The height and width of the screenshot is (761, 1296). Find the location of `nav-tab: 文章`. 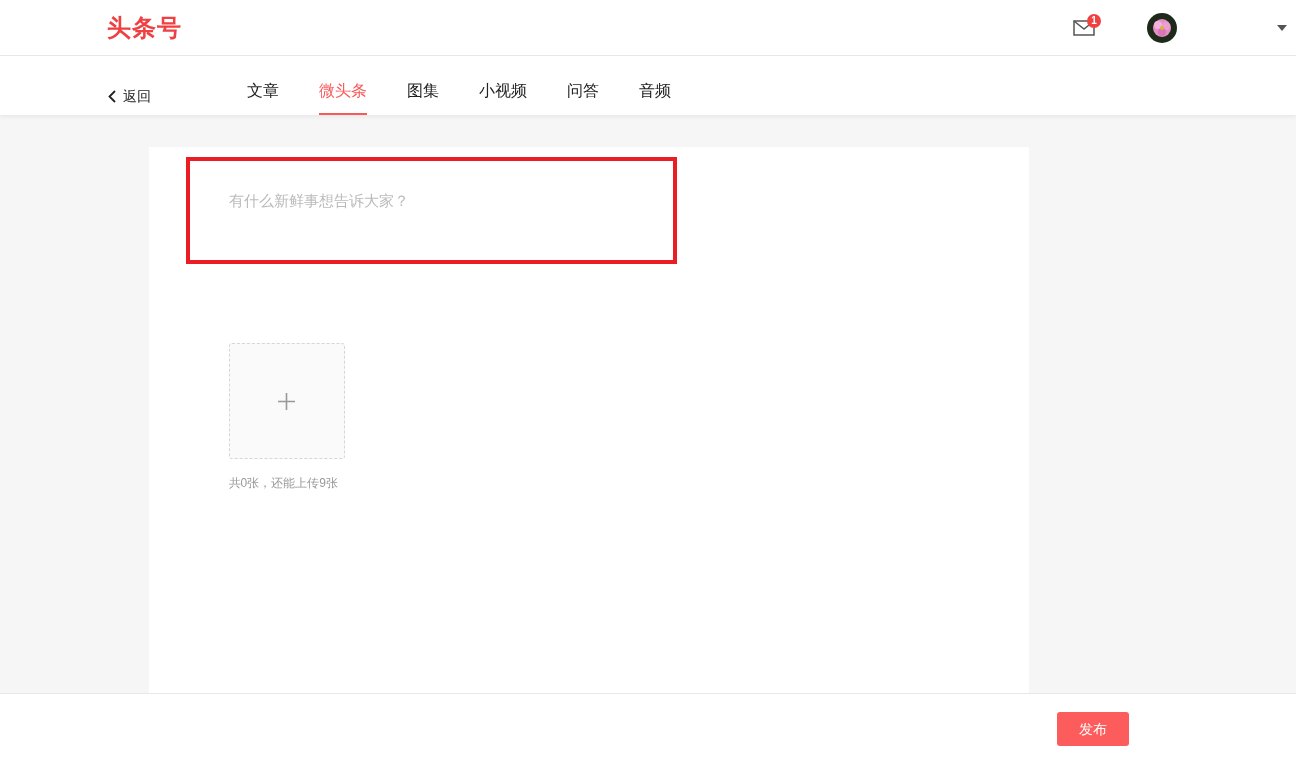

nav-tab: 文章 is located at coordinates (263, 94).